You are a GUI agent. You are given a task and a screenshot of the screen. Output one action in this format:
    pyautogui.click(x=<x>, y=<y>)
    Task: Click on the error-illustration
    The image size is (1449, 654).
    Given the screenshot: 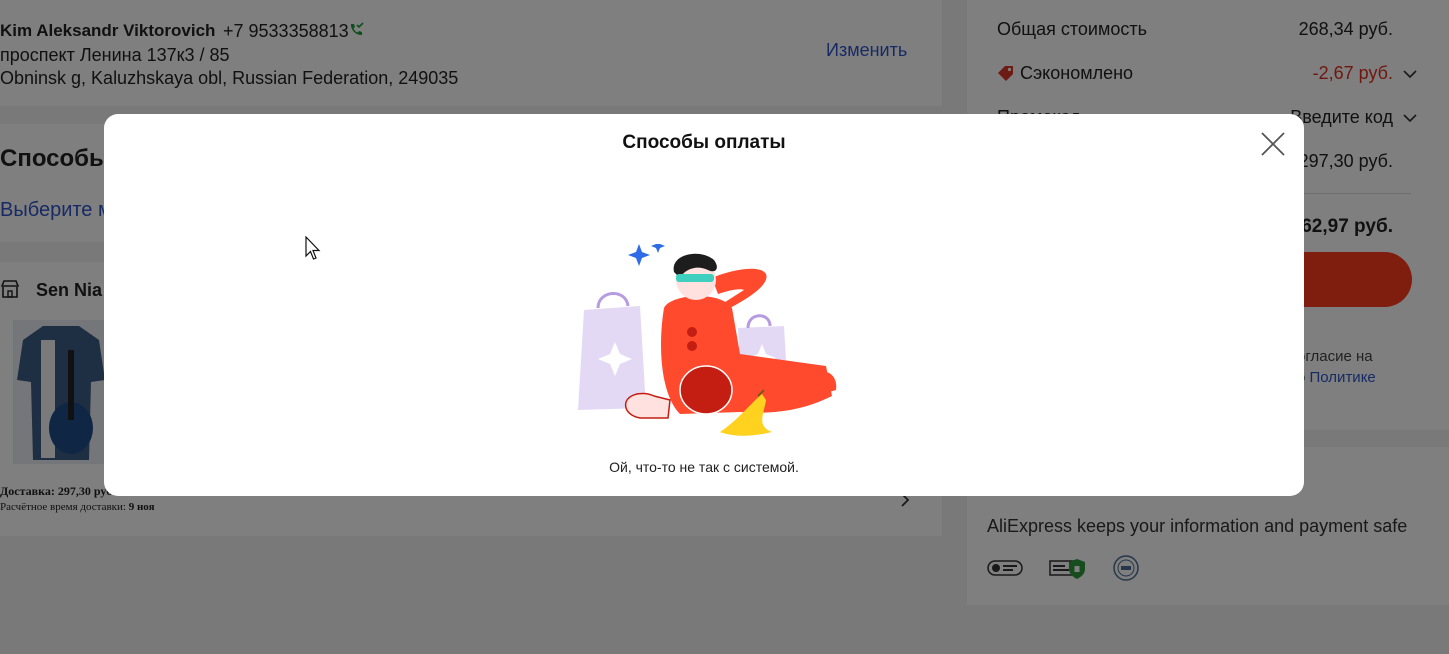 What is the action you would take?
    pyautogui.click(x=707, y=340)
    